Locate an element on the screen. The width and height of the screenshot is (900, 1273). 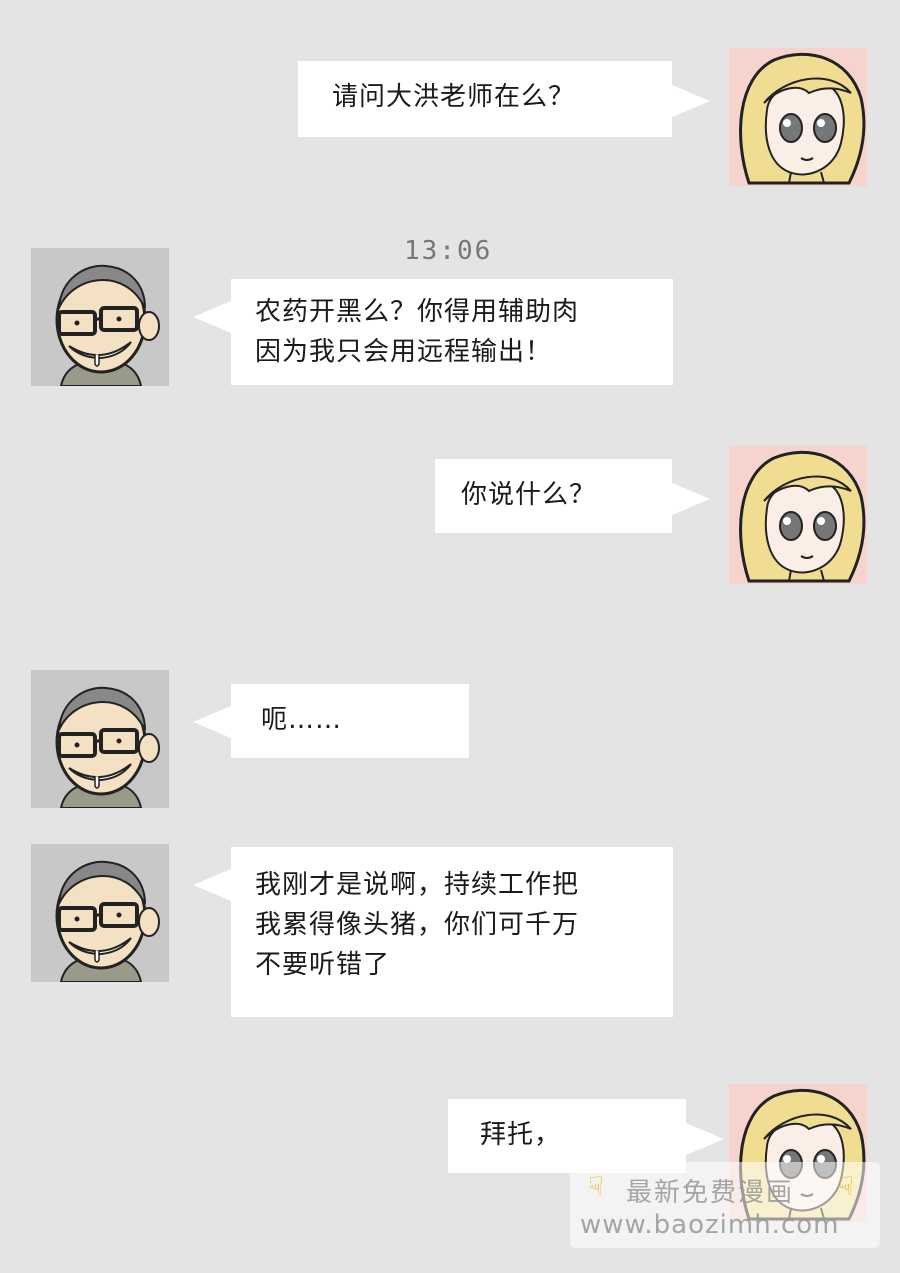
message-bubble-incoming: 农药开黑么？你得用辅助肉 因为我只会用远程输出！ is located at coordinates (433, 332).